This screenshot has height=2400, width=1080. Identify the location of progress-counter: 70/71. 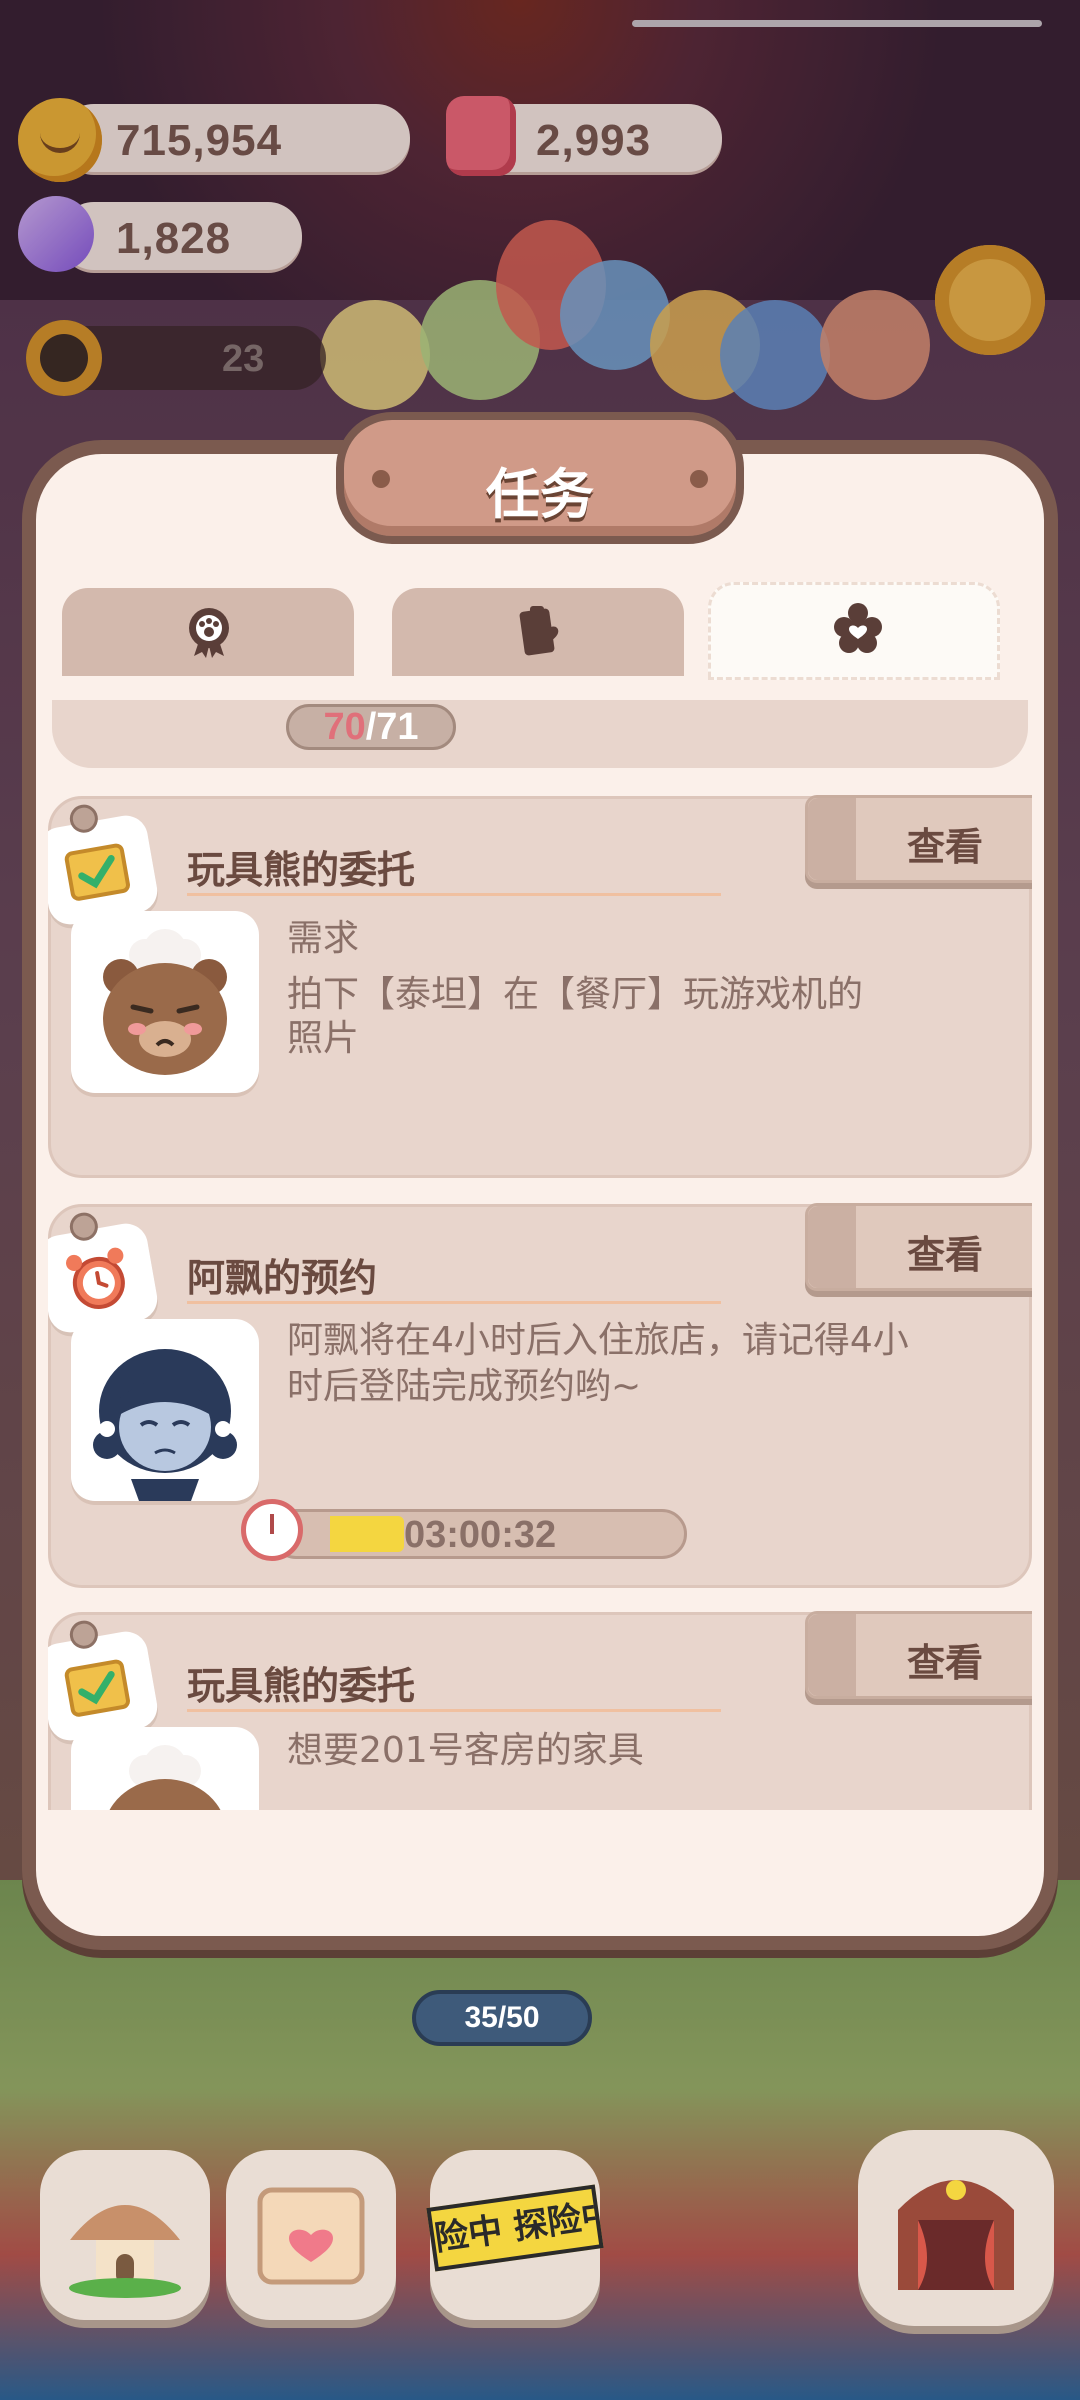
(371, 727).